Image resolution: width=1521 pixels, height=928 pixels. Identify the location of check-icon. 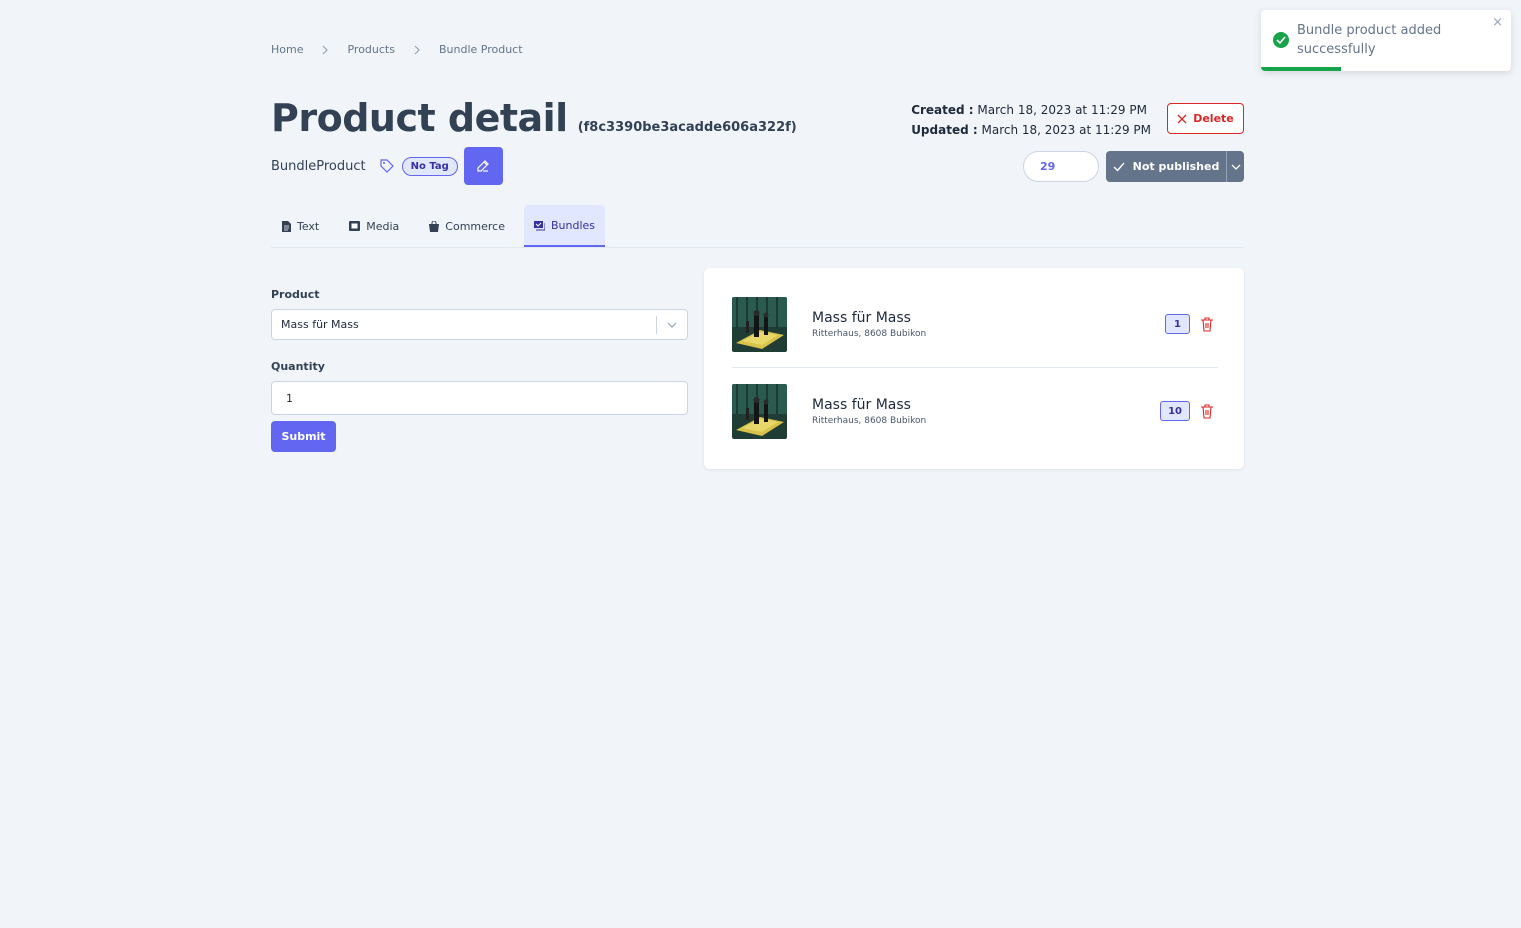
(1119, 167).